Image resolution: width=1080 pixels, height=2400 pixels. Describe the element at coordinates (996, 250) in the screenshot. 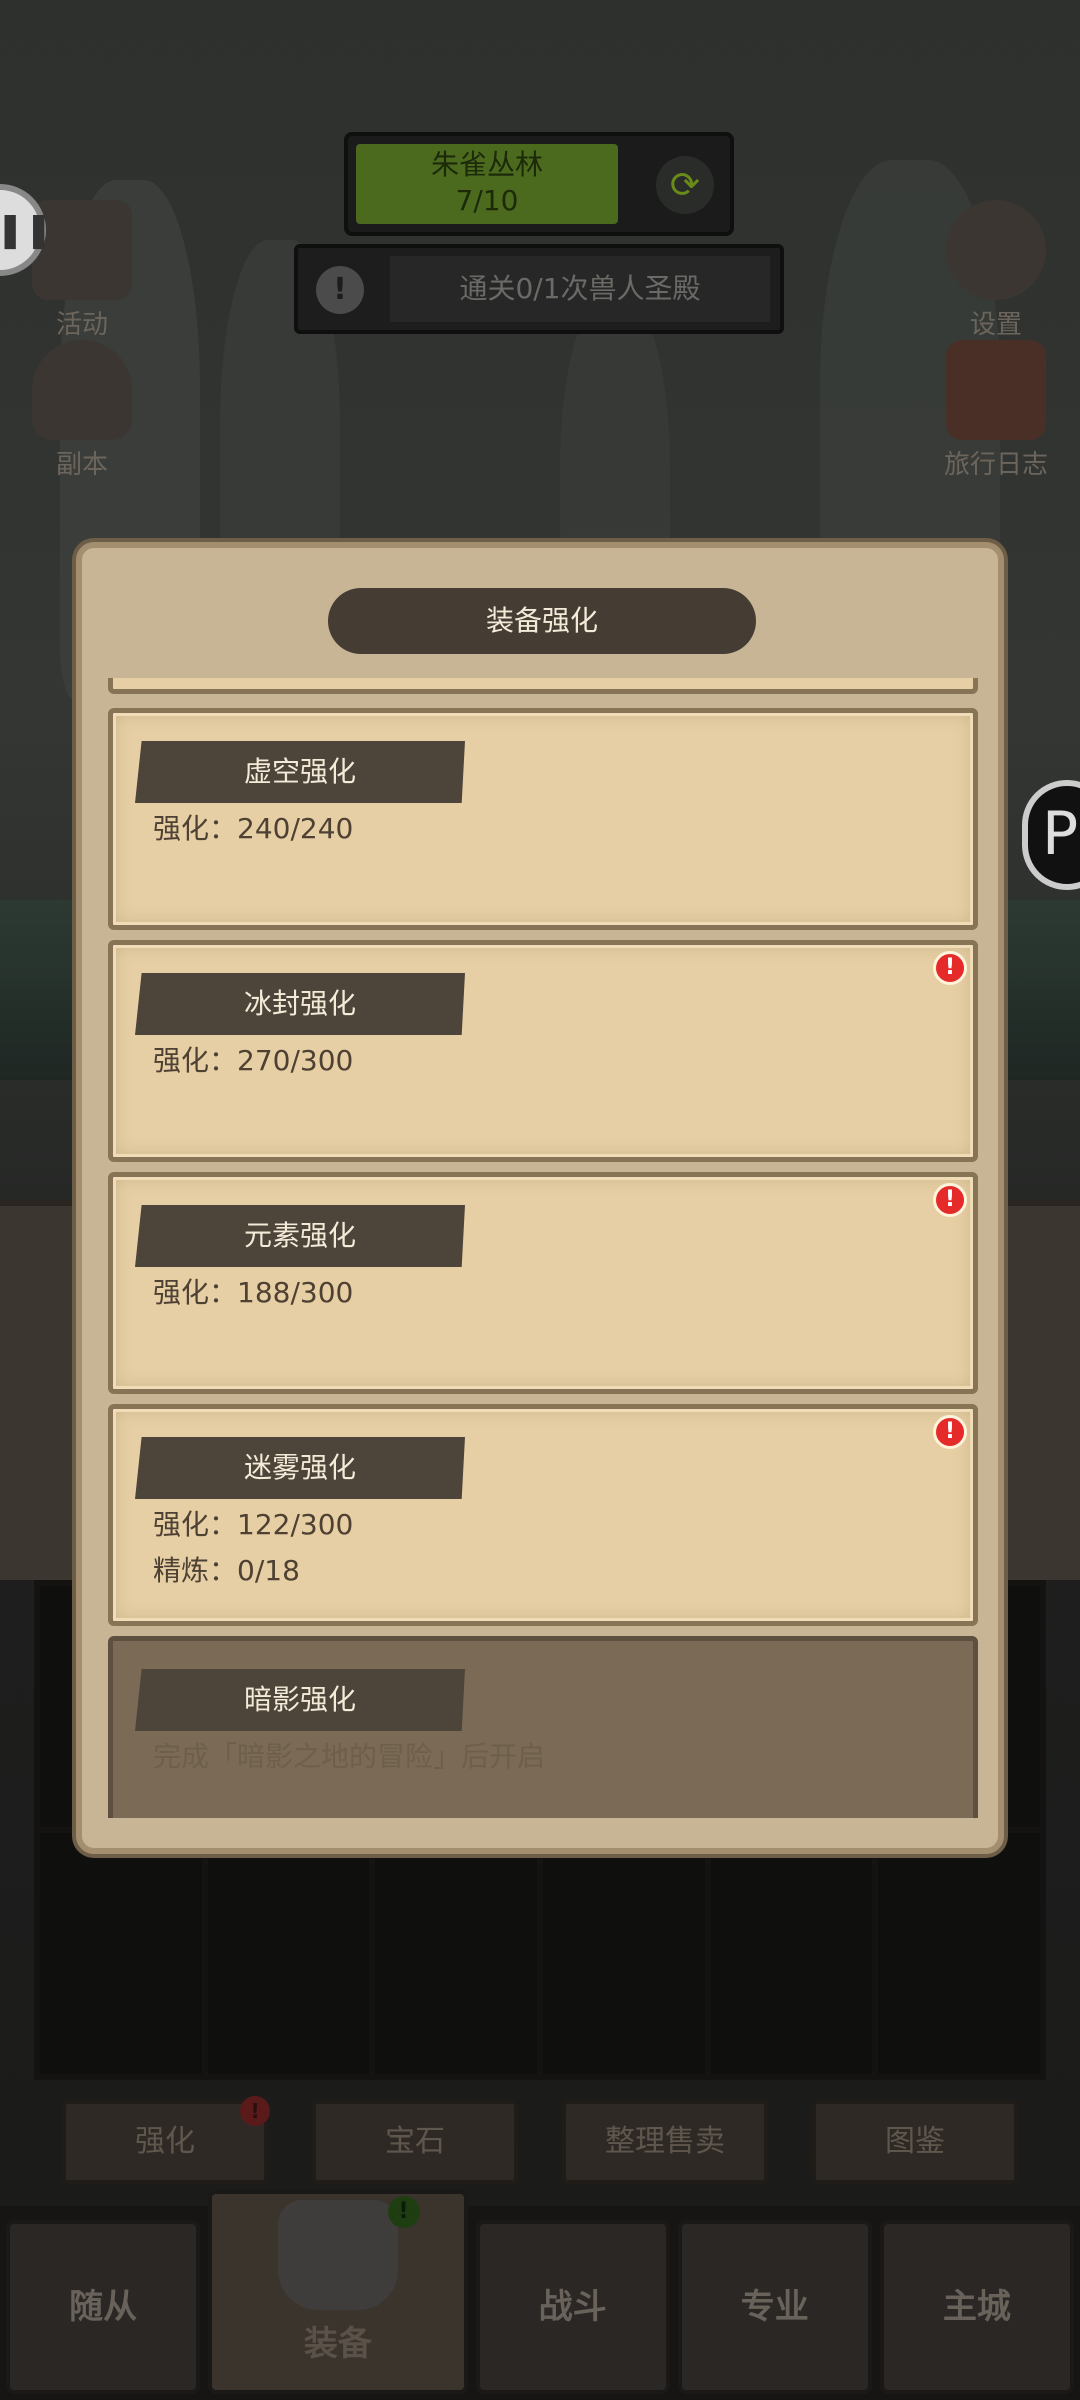

I see `gear-icon` at that location.